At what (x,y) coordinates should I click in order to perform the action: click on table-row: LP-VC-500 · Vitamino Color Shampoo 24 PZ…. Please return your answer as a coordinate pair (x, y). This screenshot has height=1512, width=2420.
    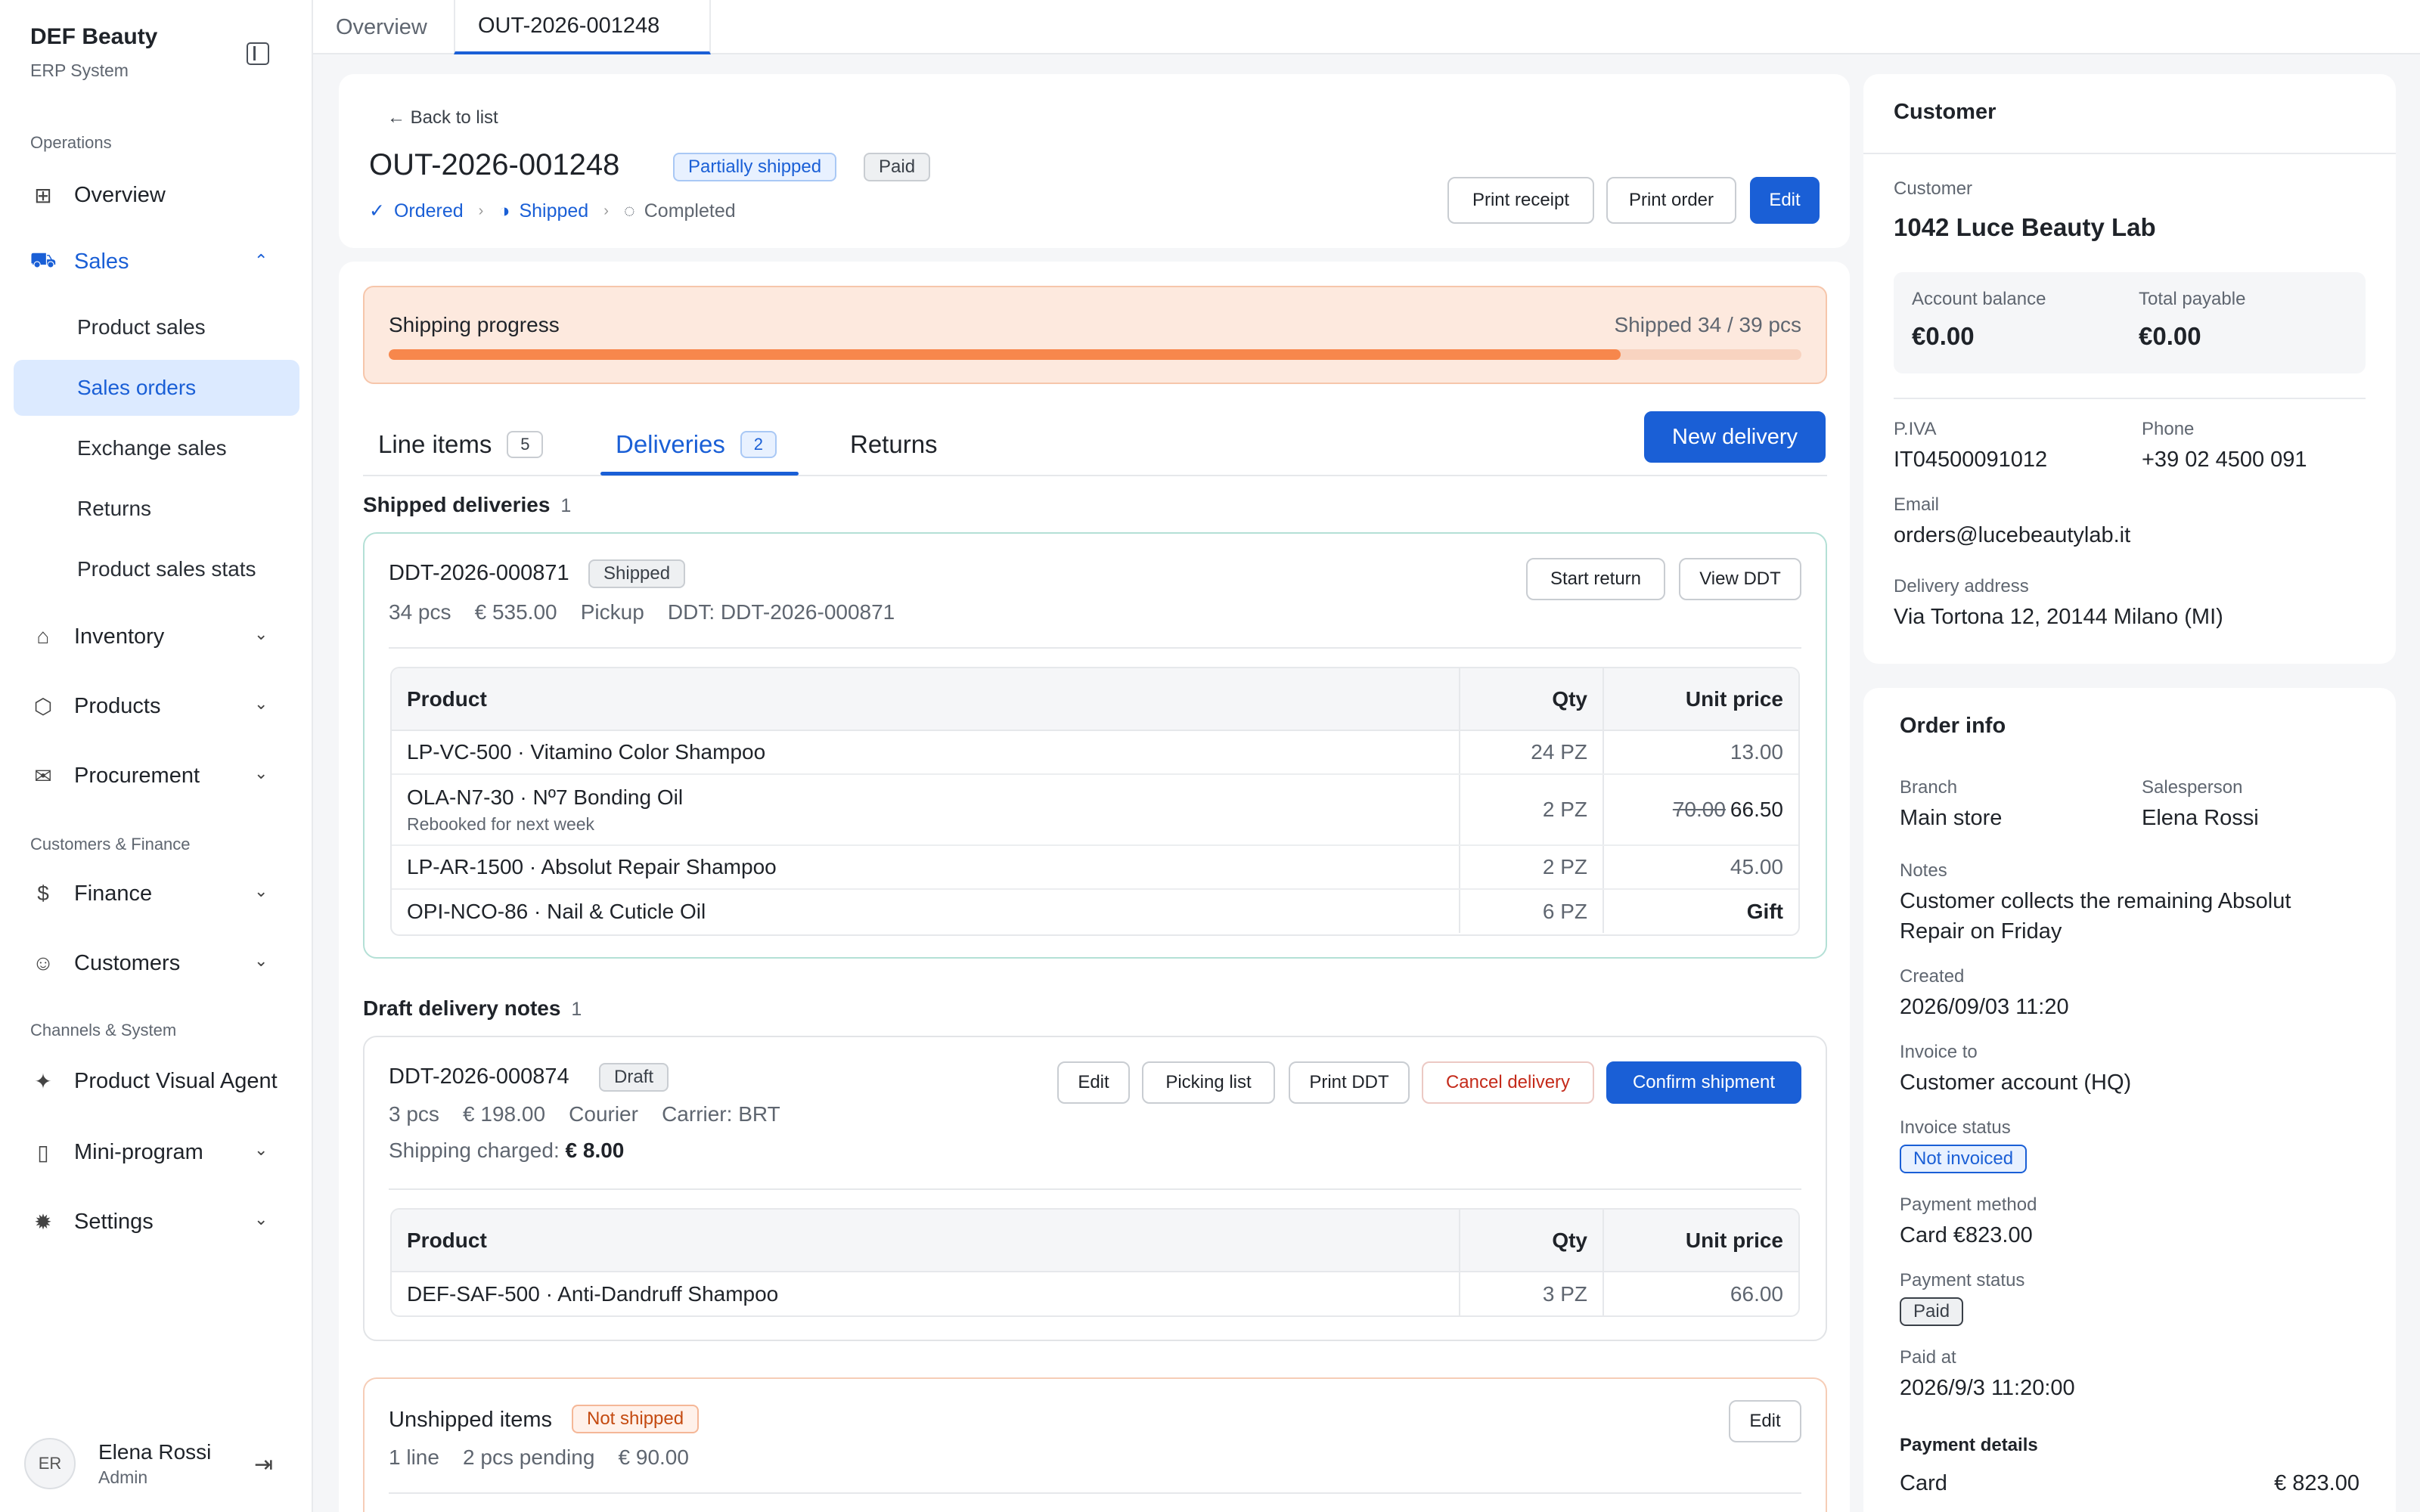
    Looking at the image, I should click on (1095, 752).